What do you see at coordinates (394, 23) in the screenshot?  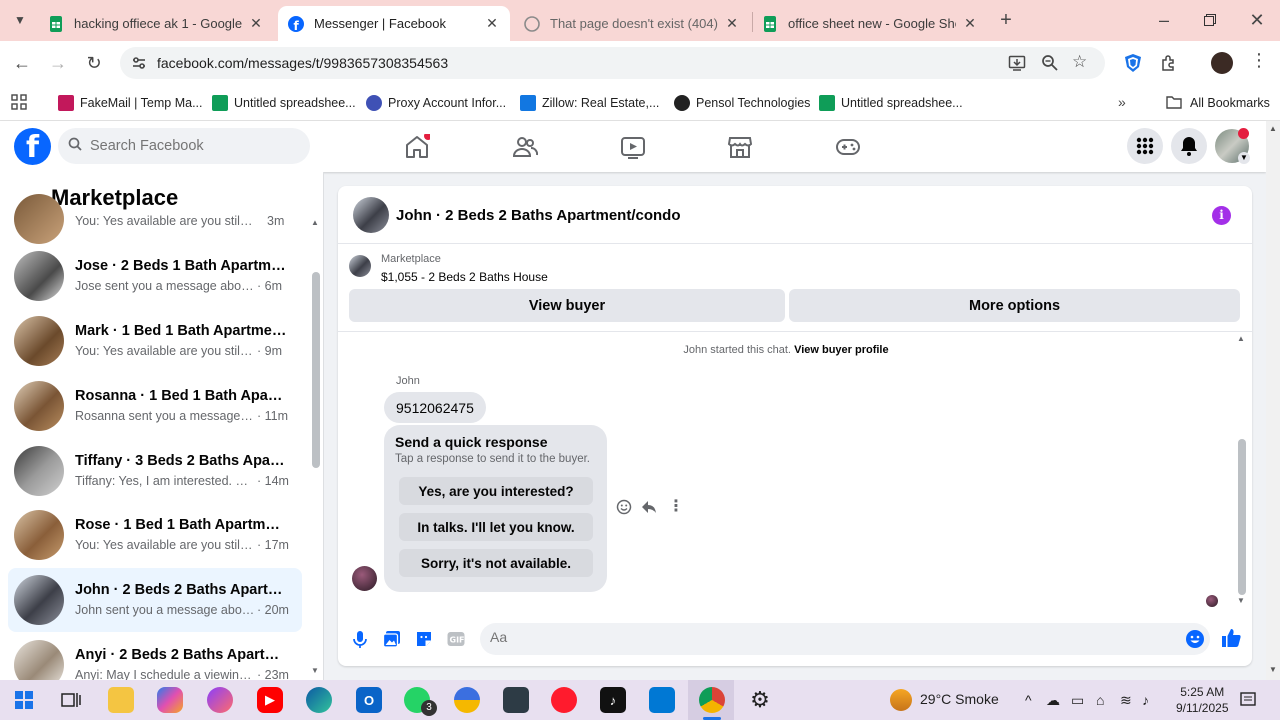 I see `tab-messenger: f Messenger | Facebook ✕` at bounding box center [394, 23].